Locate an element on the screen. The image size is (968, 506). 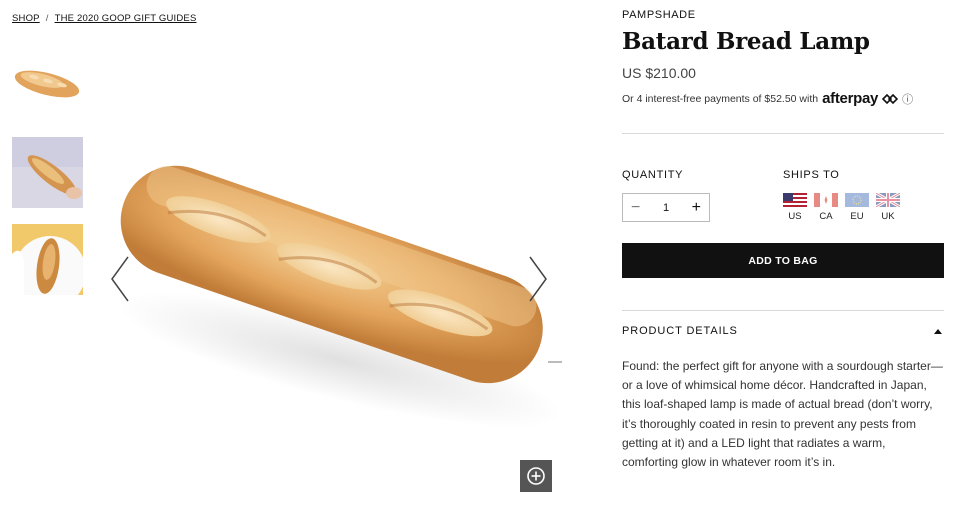
thumbnail-bread-held is located at coordinates (47, 172).